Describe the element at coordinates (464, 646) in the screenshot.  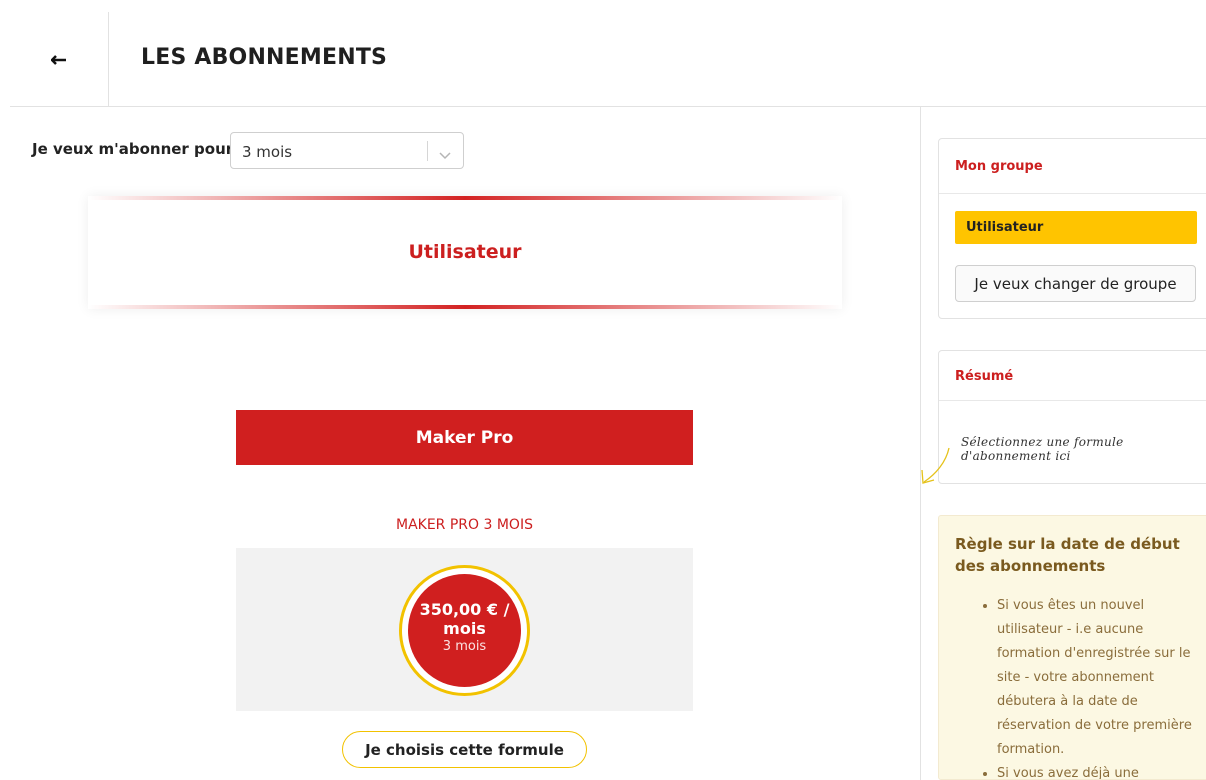
I see `price-duration: 3 mois` at that location.